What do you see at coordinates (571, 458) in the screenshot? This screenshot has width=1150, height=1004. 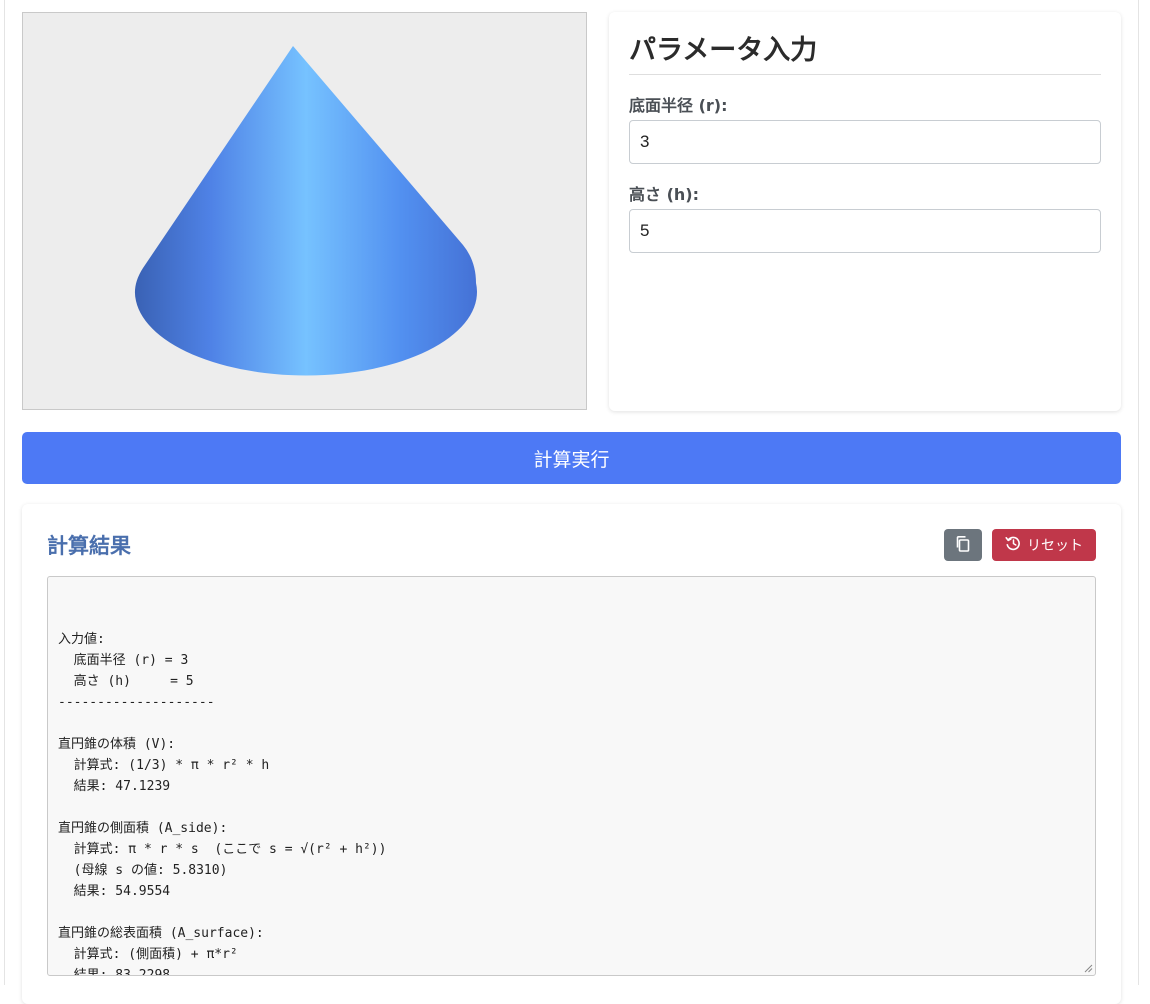 I see `calculate-button: 計算実行` at bounding box center [571, 458].